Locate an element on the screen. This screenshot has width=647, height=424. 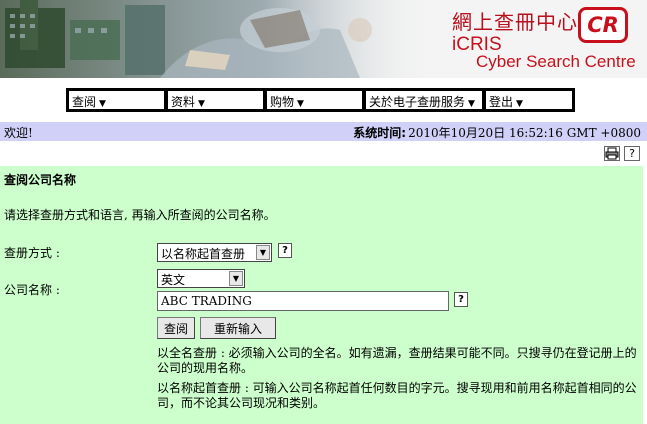
nav-item-info: 资料 ▼ is located at coordinates (215, 100).